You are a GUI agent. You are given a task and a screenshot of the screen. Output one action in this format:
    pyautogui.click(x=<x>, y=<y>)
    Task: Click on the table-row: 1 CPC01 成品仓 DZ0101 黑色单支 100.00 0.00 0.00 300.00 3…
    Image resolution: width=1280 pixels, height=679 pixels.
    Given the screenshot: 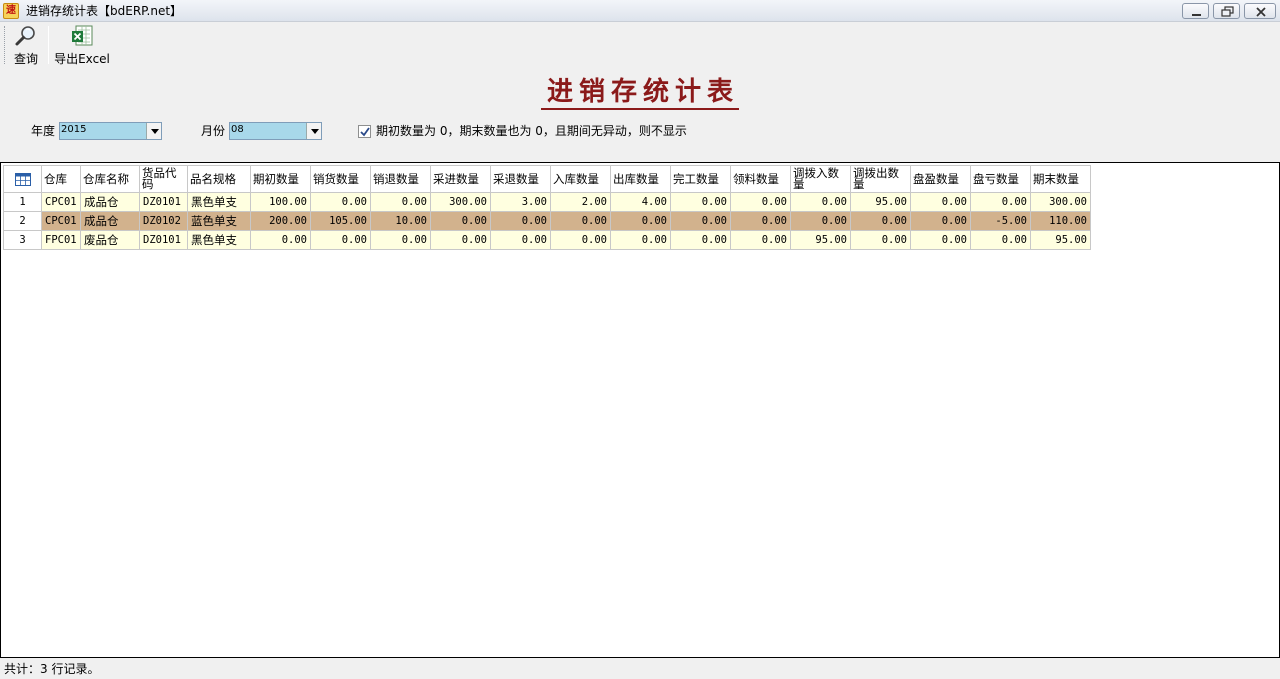 What is the action you would take?
    pyautogui.click(x=547, y=202)
    